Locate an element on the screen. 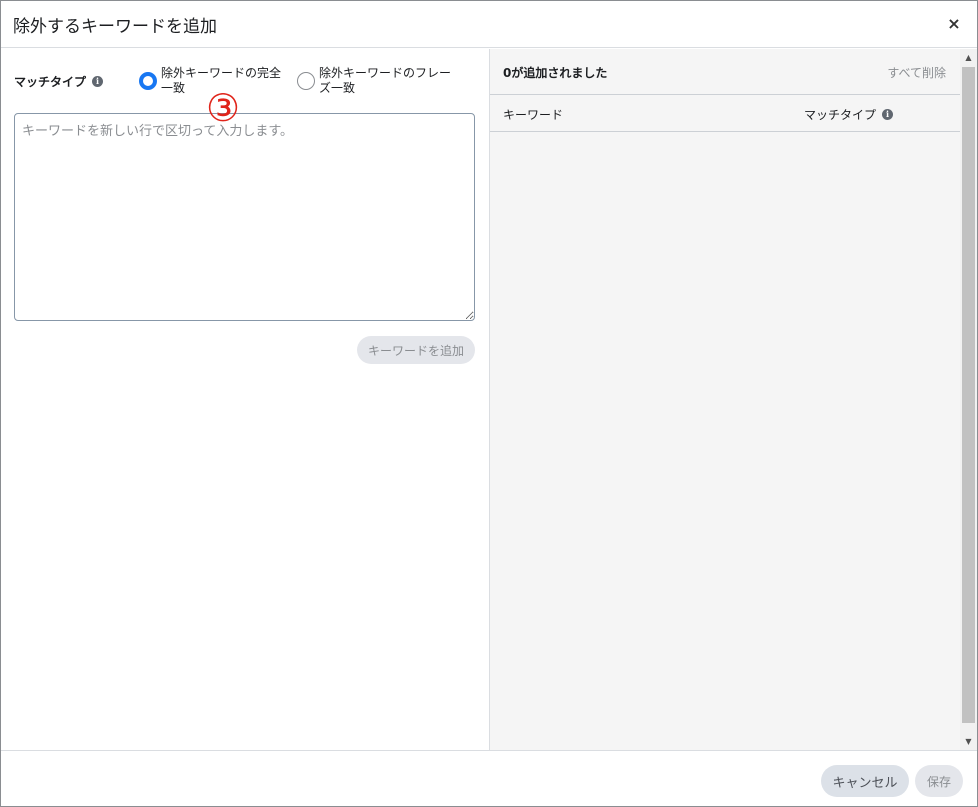 The height and width of the screenshot is (807, 978). match-type-phrase-label: 除外キーワードのフレーズ一致 is located at coordinates (385, 80).